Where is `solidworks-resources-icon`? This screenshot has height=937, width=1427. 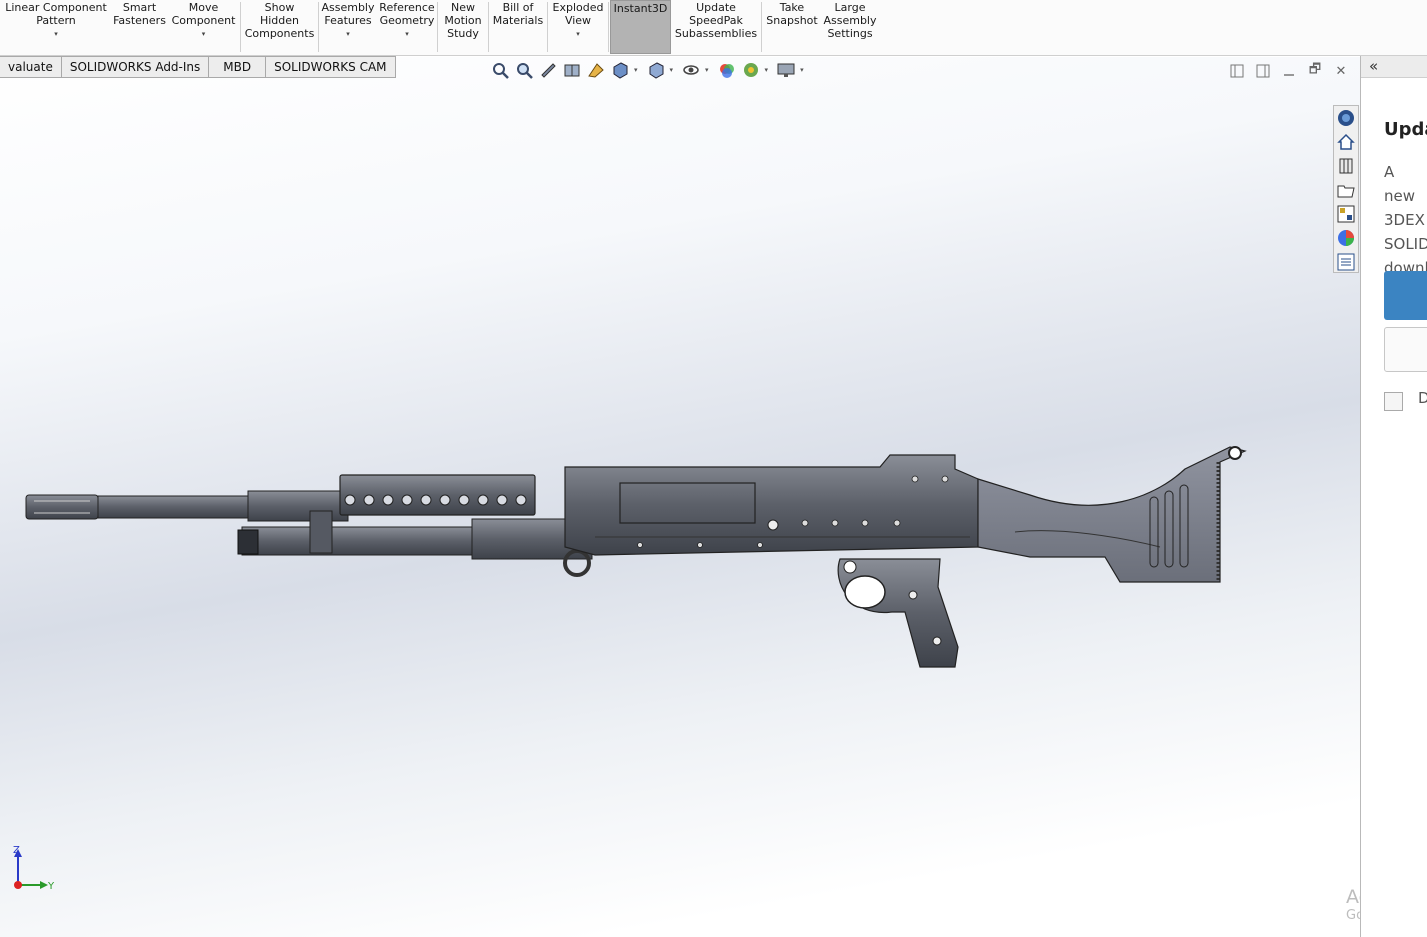 solidworks-resources-icon is located at coordinates (1346, 118).